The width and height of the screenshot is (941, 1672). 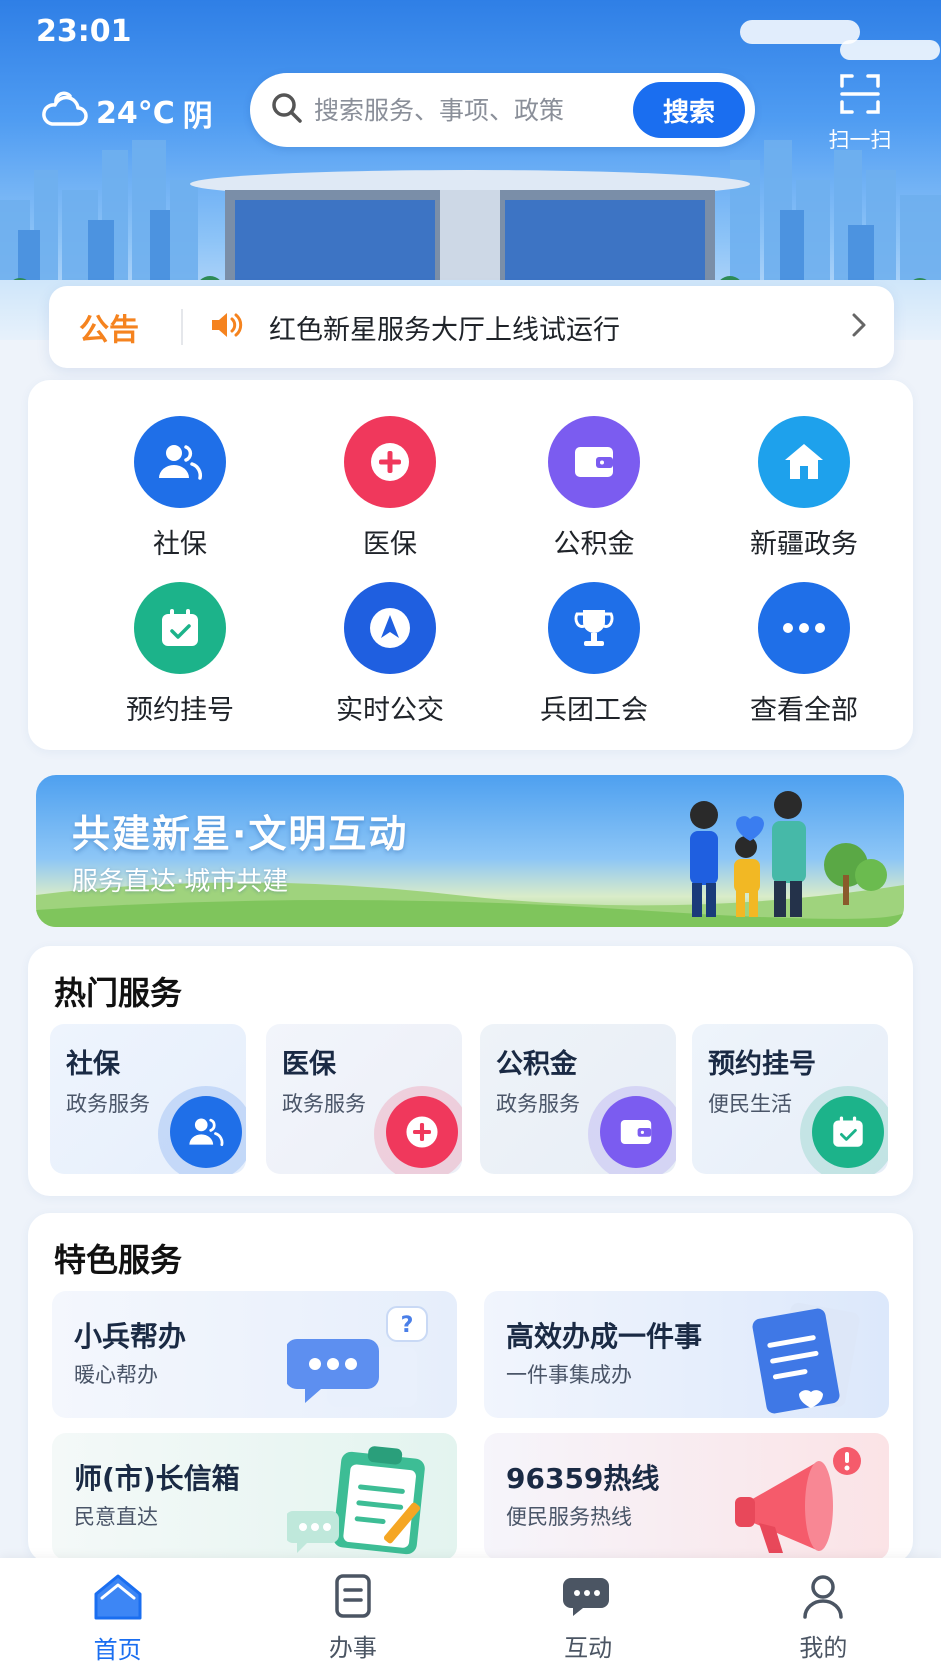 I want to click on nav-services: 办事, so click(x=352, y=1615).